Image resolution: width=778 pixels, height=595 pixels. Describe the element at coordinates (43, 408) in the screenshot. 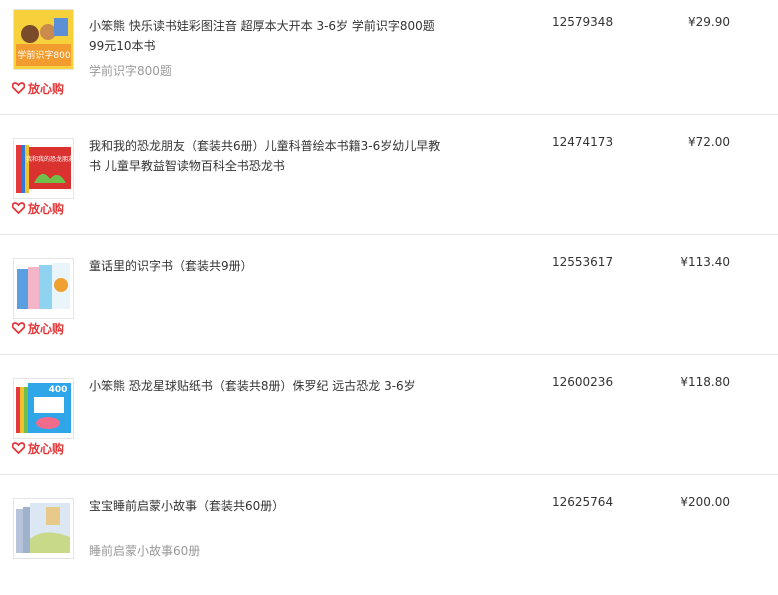

I see `product-thumbnail: 400` at that location.